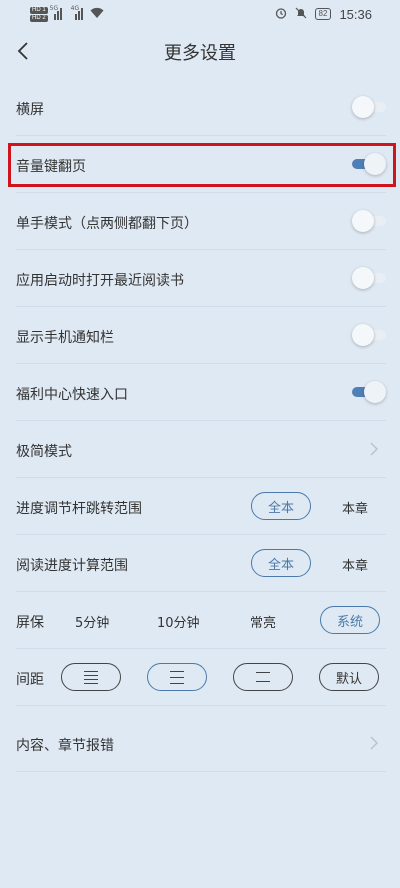  What do you see at coordinates (201, 620) in the screenshot?
I see `setting-row-screensaver: 屏保 5分钟 10分钟 常亮 系统` at bounding box center [201, 620].